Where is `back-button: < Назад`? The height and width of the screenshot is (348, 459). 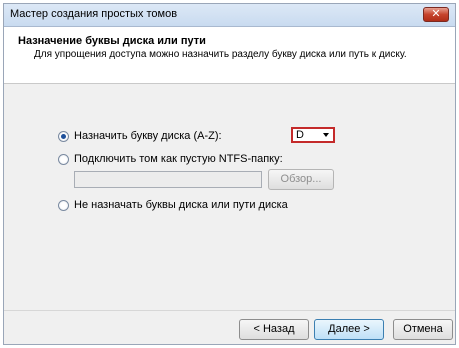 back-button: < Назад is located at coordinates (274, 329).